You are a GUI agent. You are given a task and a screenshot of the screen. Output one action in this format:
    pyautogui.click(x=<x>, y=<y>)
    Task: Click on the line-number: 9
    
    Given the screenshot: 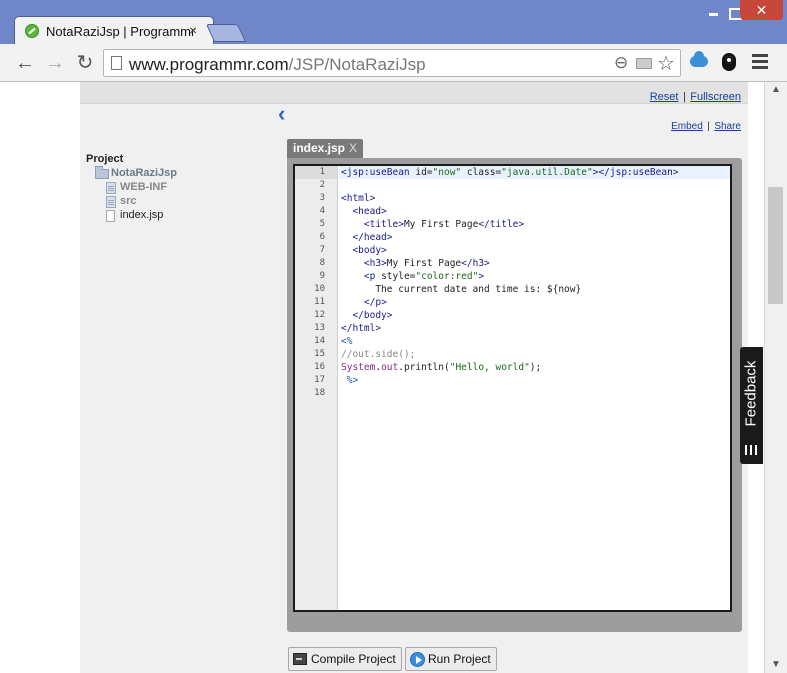 What is the action you would take?
    pyautogui.click(x=322, y=276)
    